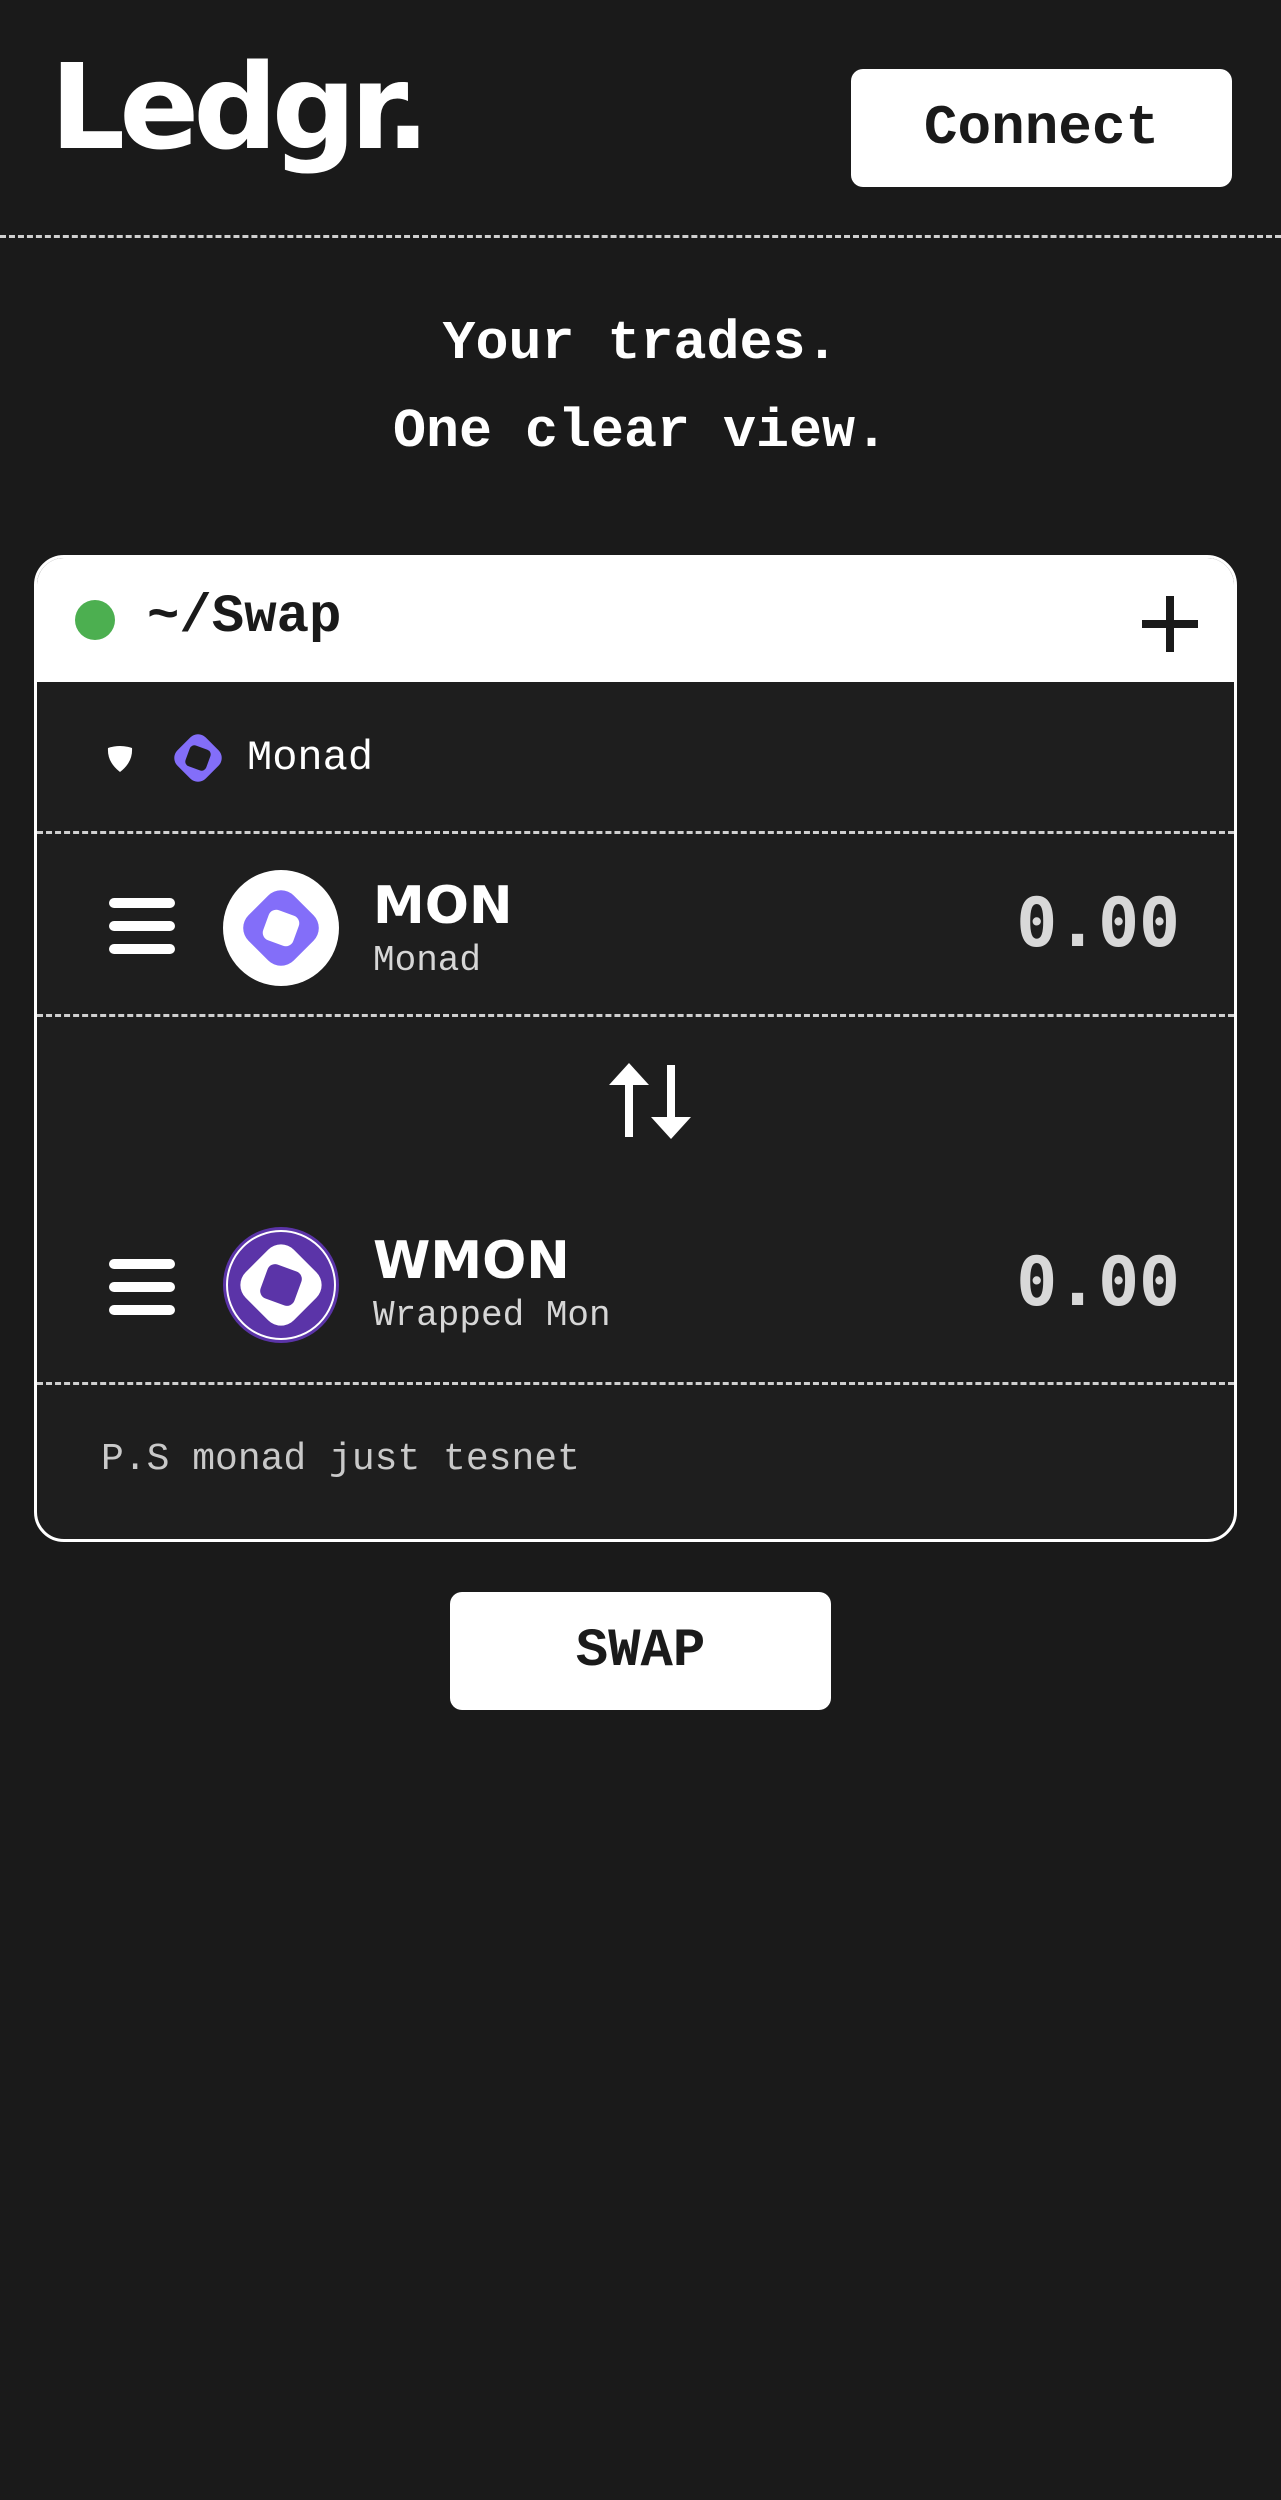 The height and width of the screenshot is (2500, 1281). I want to click on switch-row, so click(635, 1102).